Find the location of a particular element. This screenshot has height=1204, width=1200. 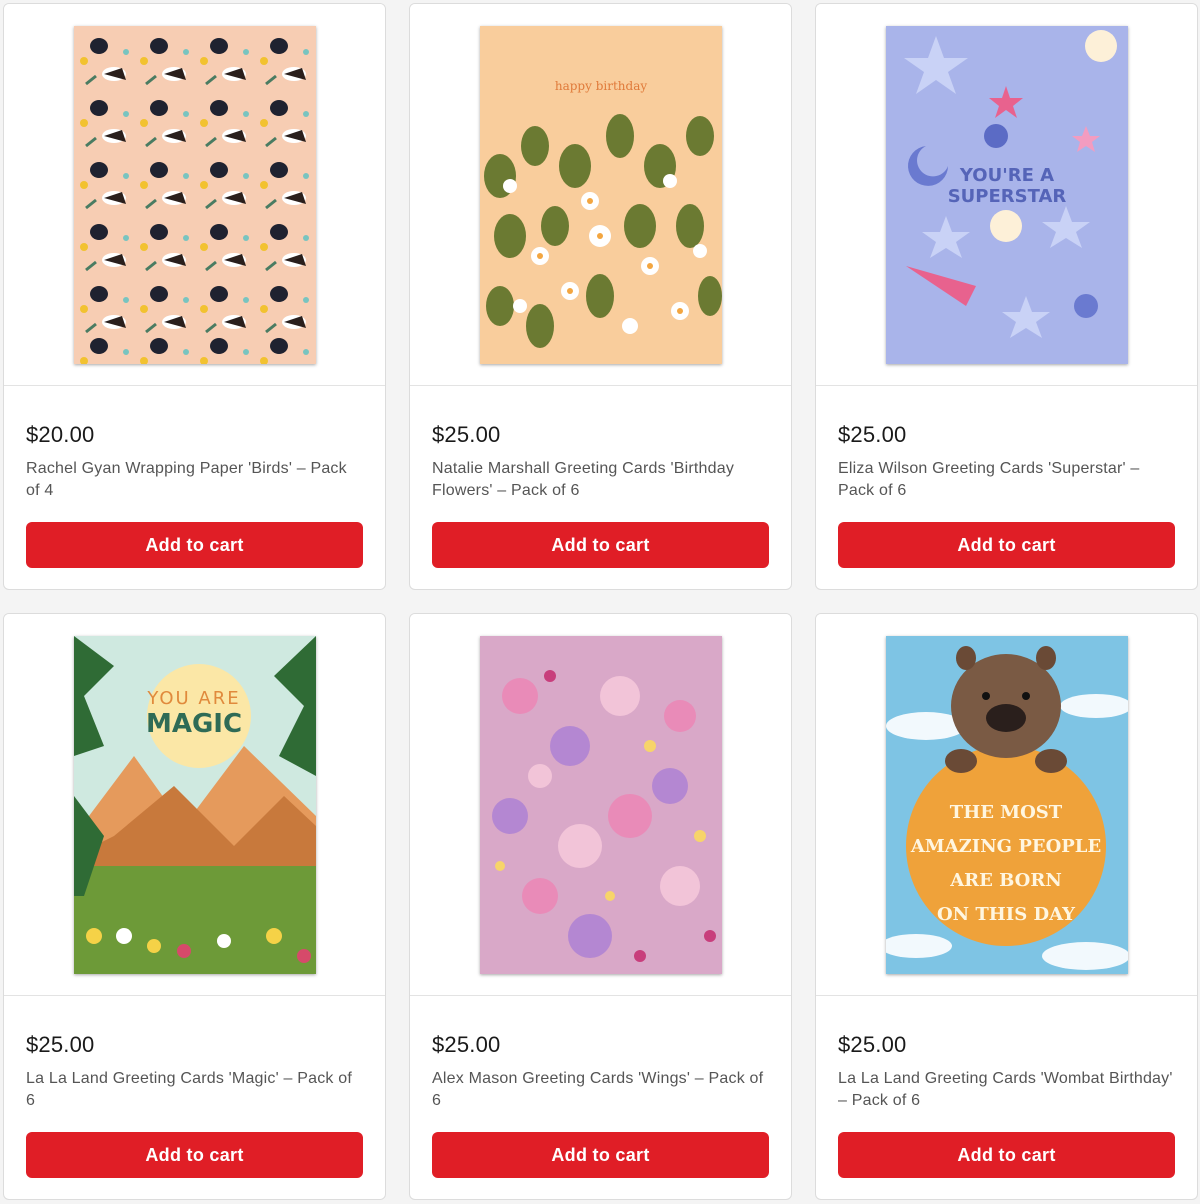

product-image-birthday-flowers: happy birthday is located at coordinates (600, 195).